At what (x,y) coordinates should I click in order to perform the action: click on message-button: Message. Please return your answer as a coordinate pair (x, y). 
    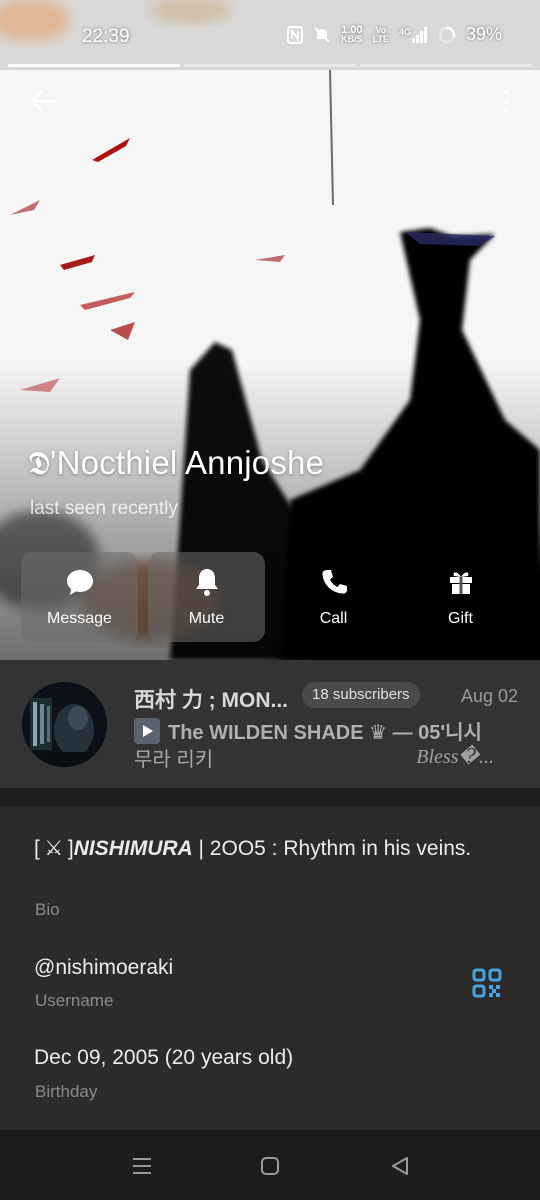
    Looking at the image, I should click on (79, 597).